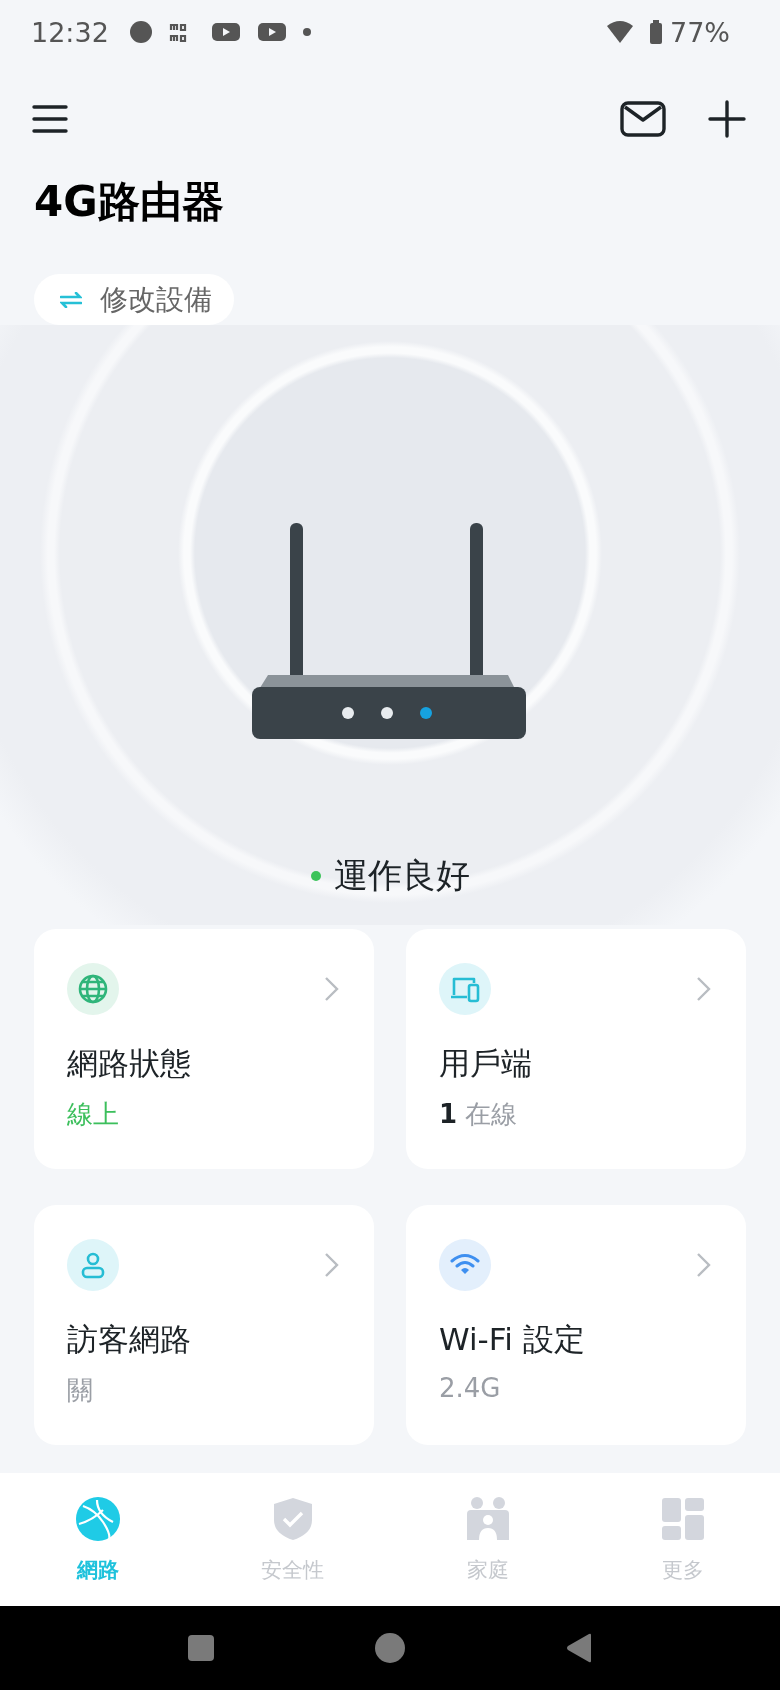 This screenshot has width=780, height=1690. I want to click on add-icon, so click(727, 119).